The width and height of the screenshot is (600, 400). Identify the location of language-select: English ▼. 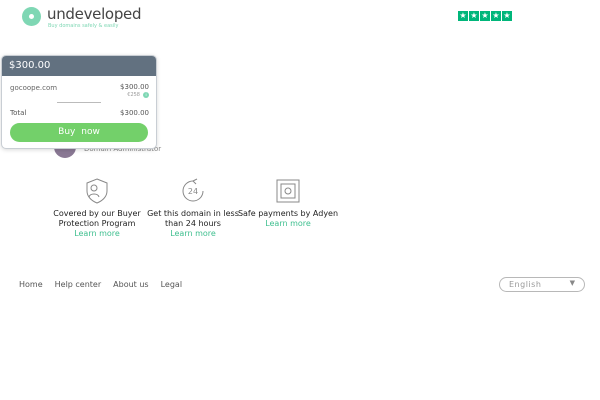
(542, 284).